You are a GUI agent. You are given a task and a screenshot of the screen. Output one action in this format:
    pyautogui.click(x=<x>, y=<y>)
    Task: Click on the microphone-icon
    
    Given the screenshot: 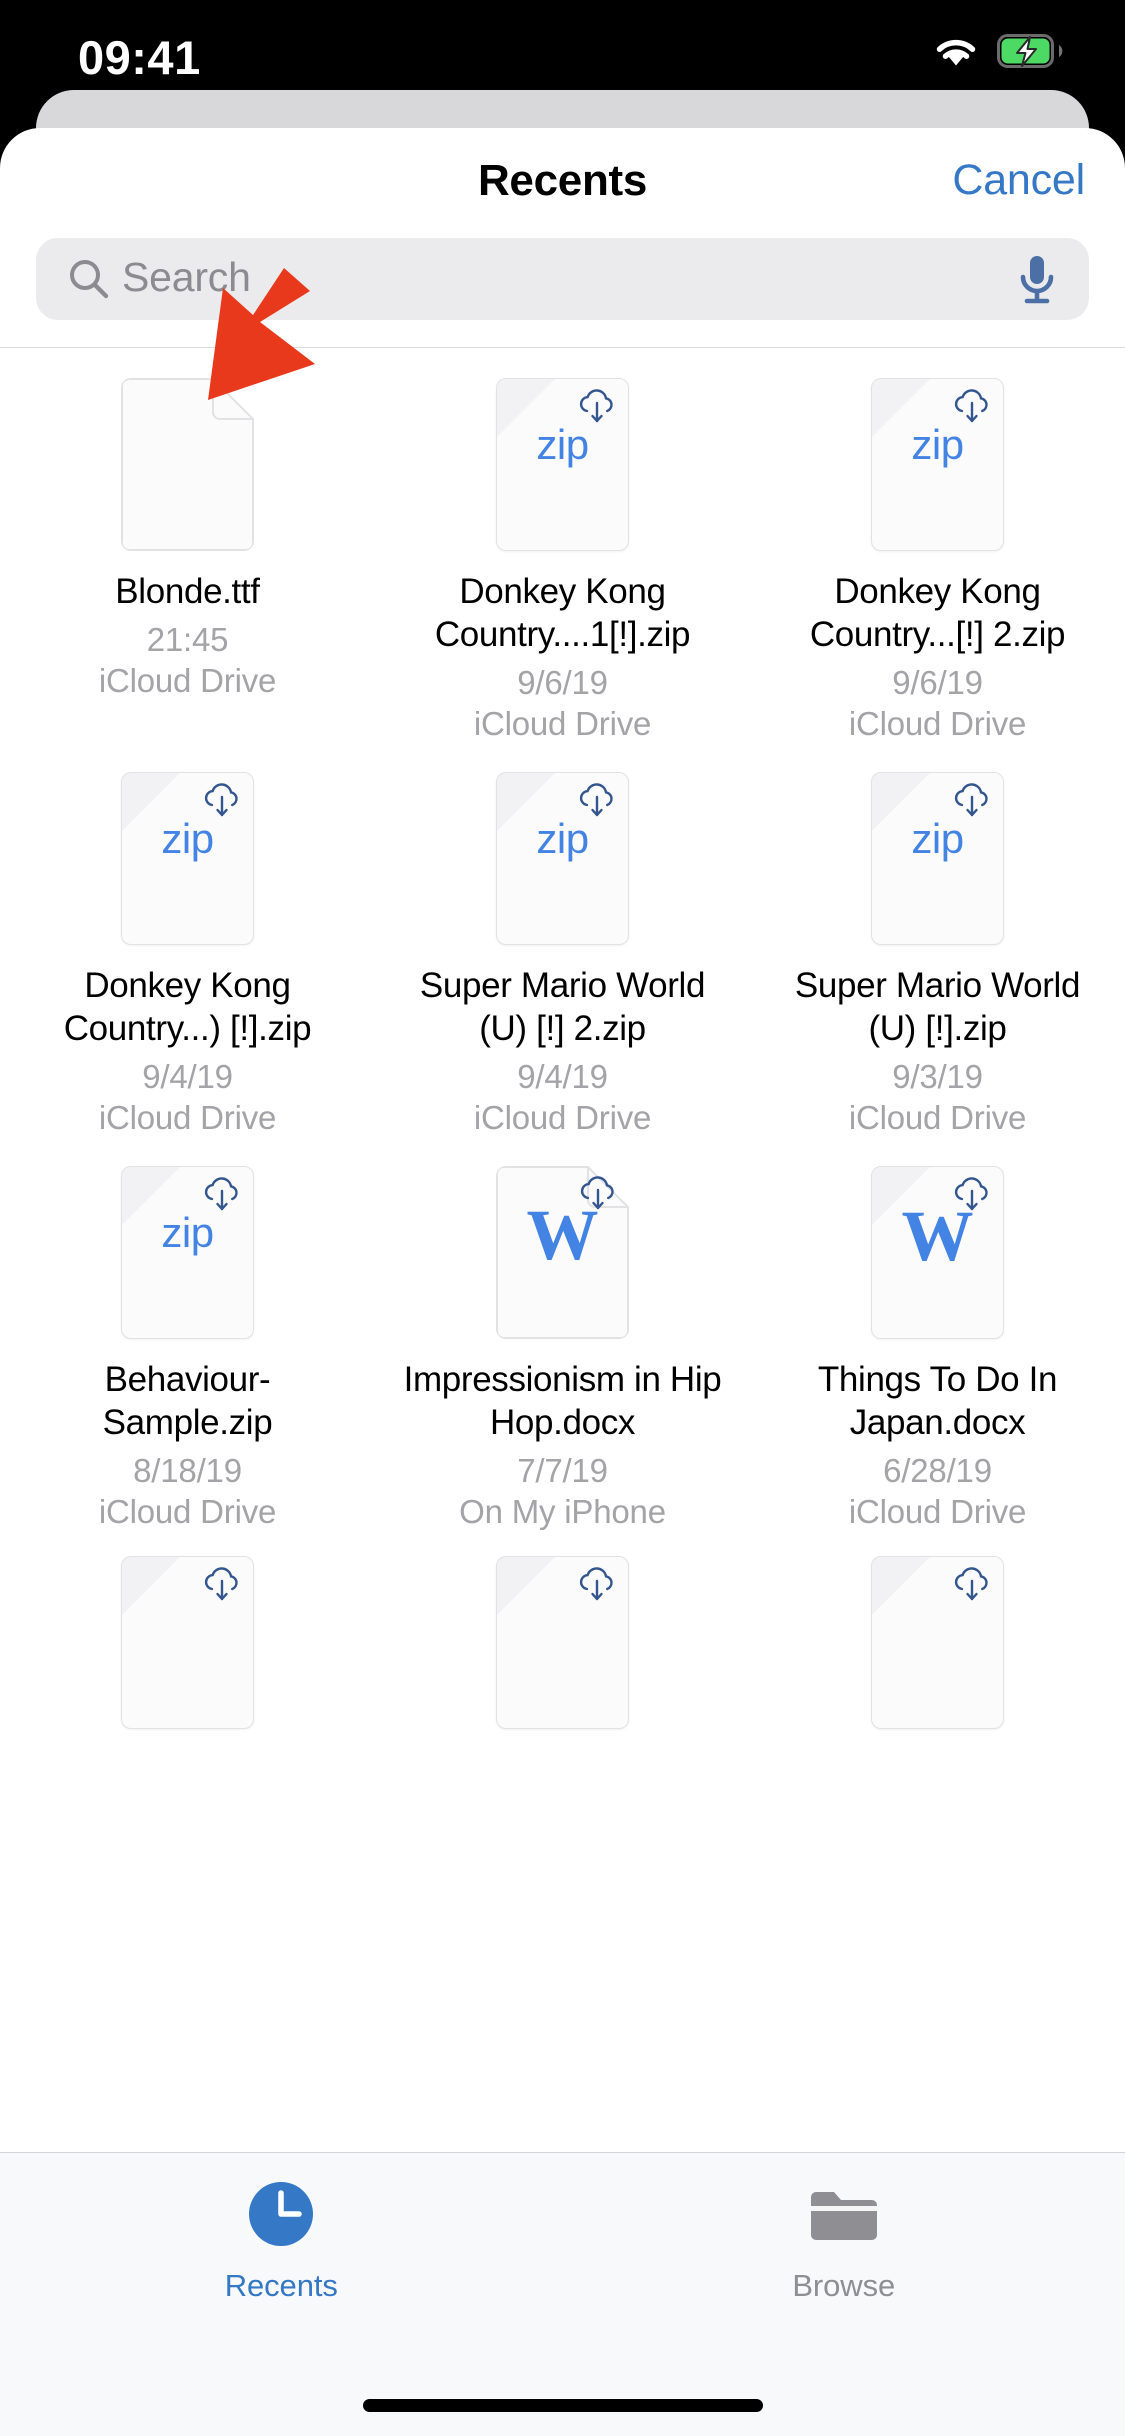 What is the action you would take?
    pyautogui.click(x=1037, y=282)
    